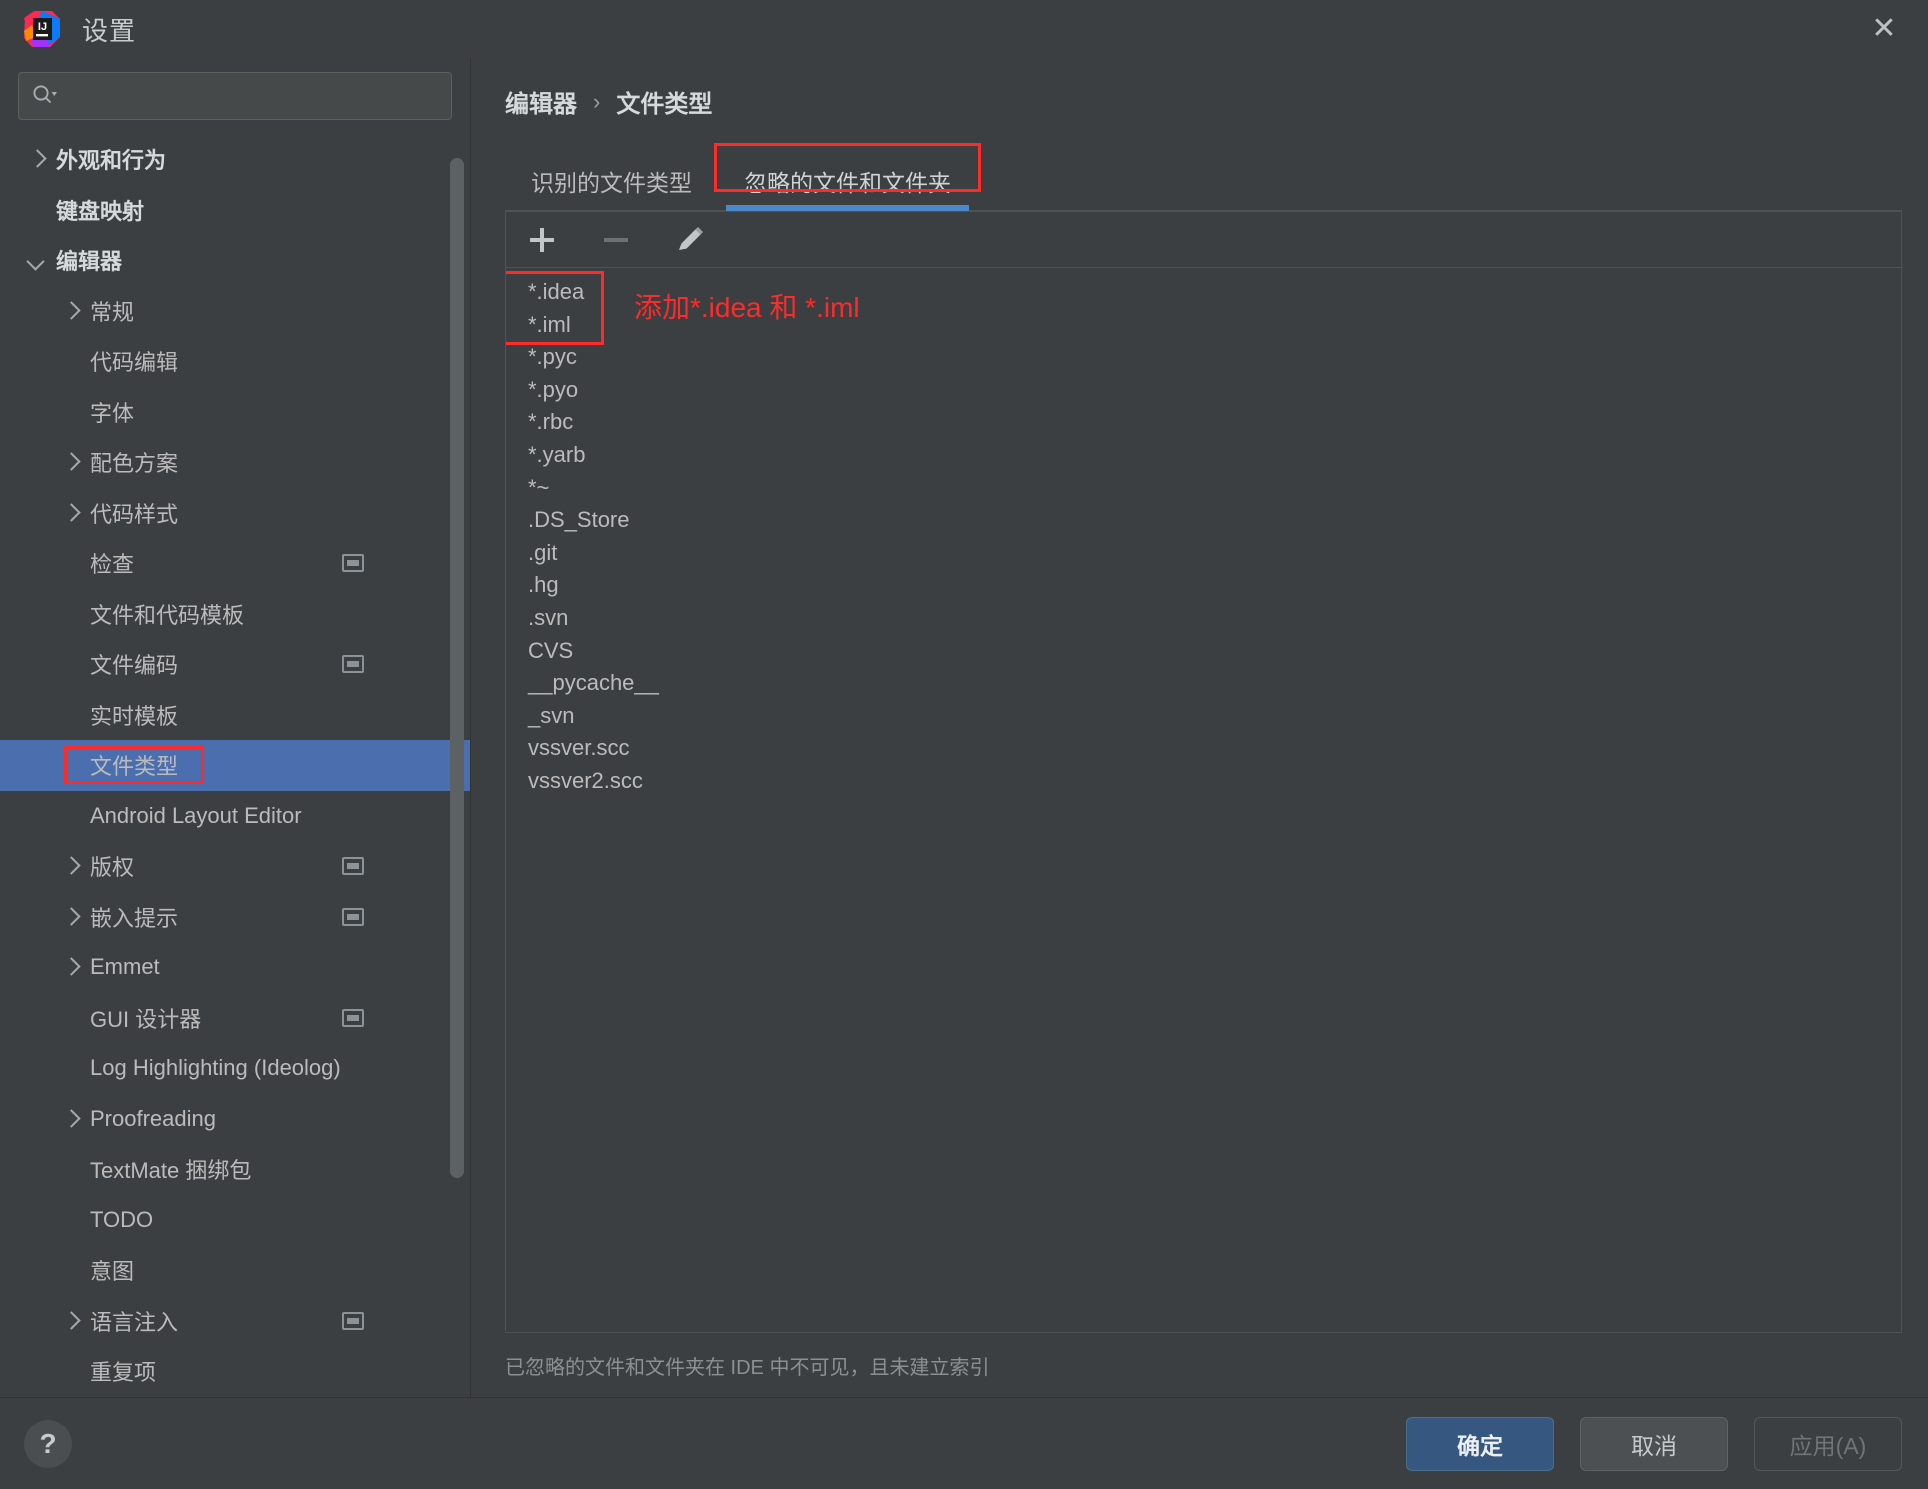 This screenshot has width=1928, height=1489. Describe the element at coordinates (134, 918) in the screenshot. I see `sidebar-item-label: 嵌入提示` at that location.